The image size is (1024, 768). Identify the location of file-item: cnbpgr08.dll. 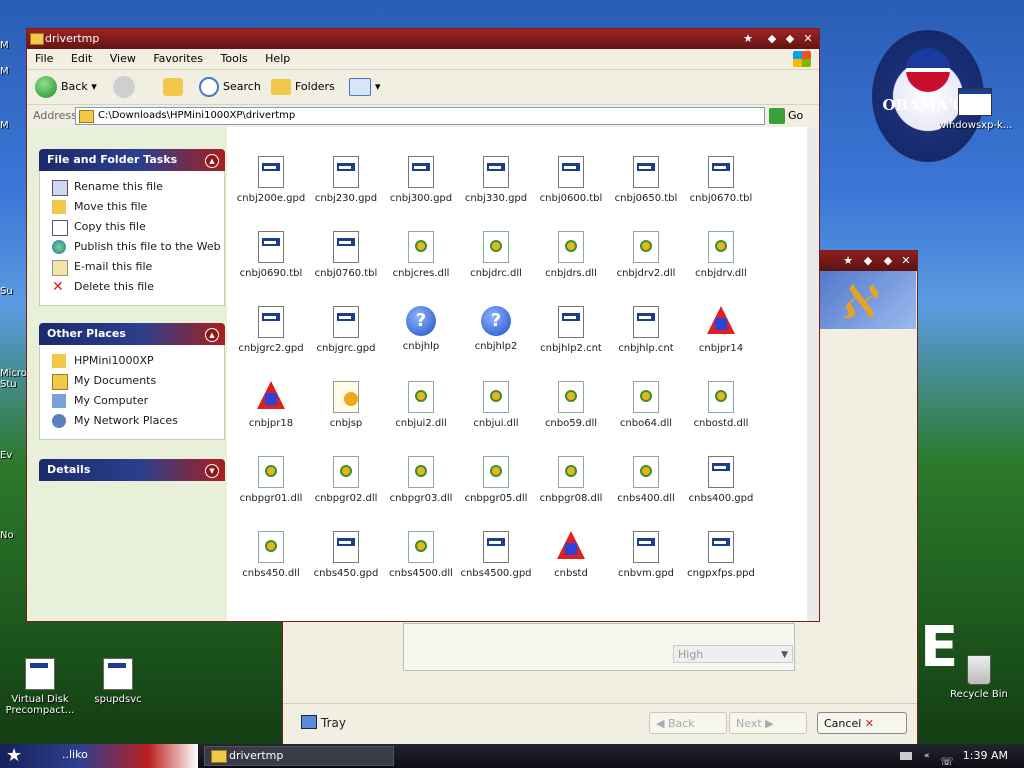
(571, 480).